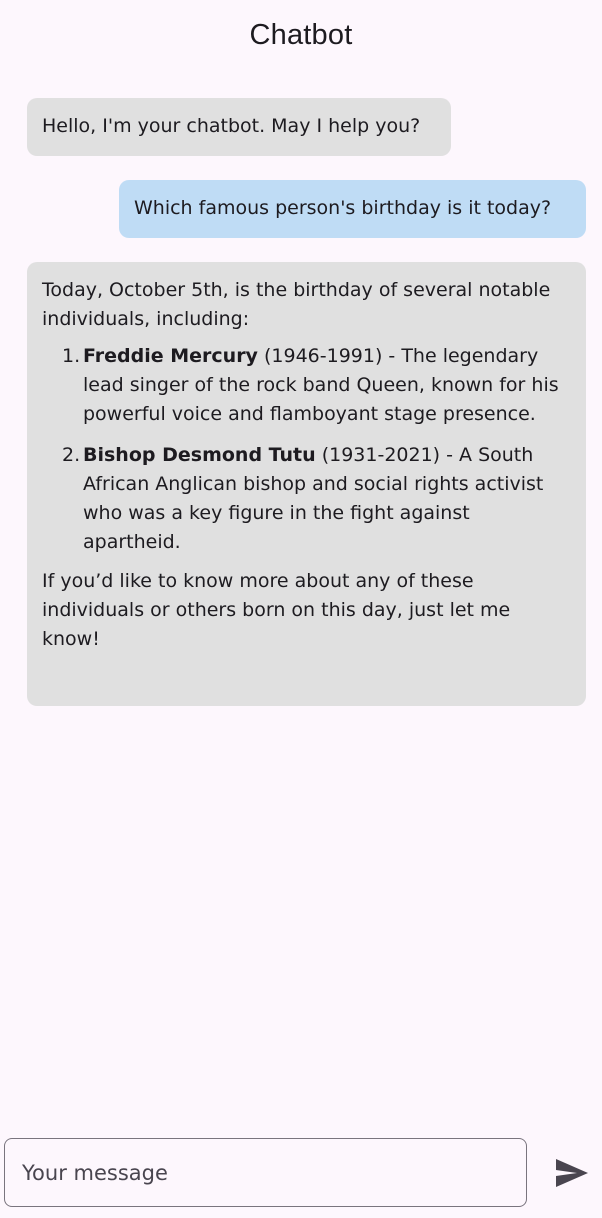 The width and height of the screenshot is (602, 1218). I want to click on page-title: Chatbot, so click(301, 34).